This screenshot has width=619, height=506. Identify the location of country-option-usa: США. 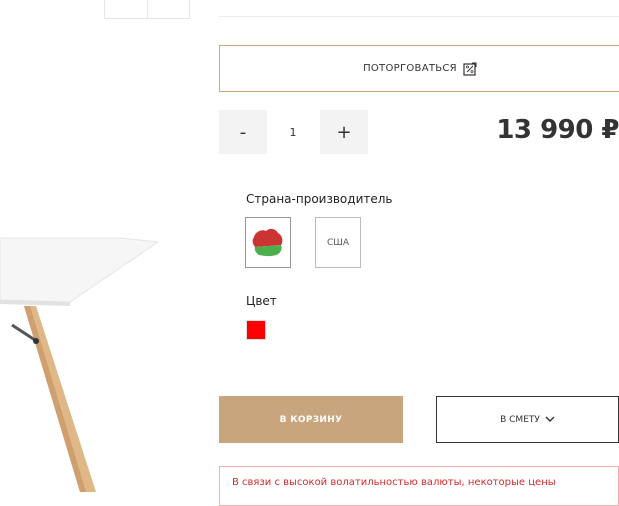
(338, 242).